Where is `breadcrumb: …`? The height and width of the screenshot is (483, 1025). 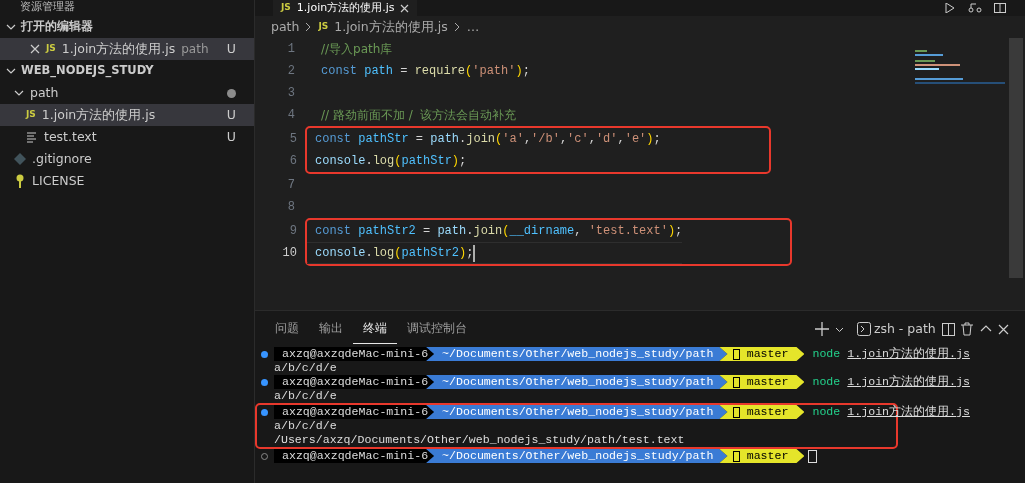
breadcrumb: … is located at coordinates (473, 27).